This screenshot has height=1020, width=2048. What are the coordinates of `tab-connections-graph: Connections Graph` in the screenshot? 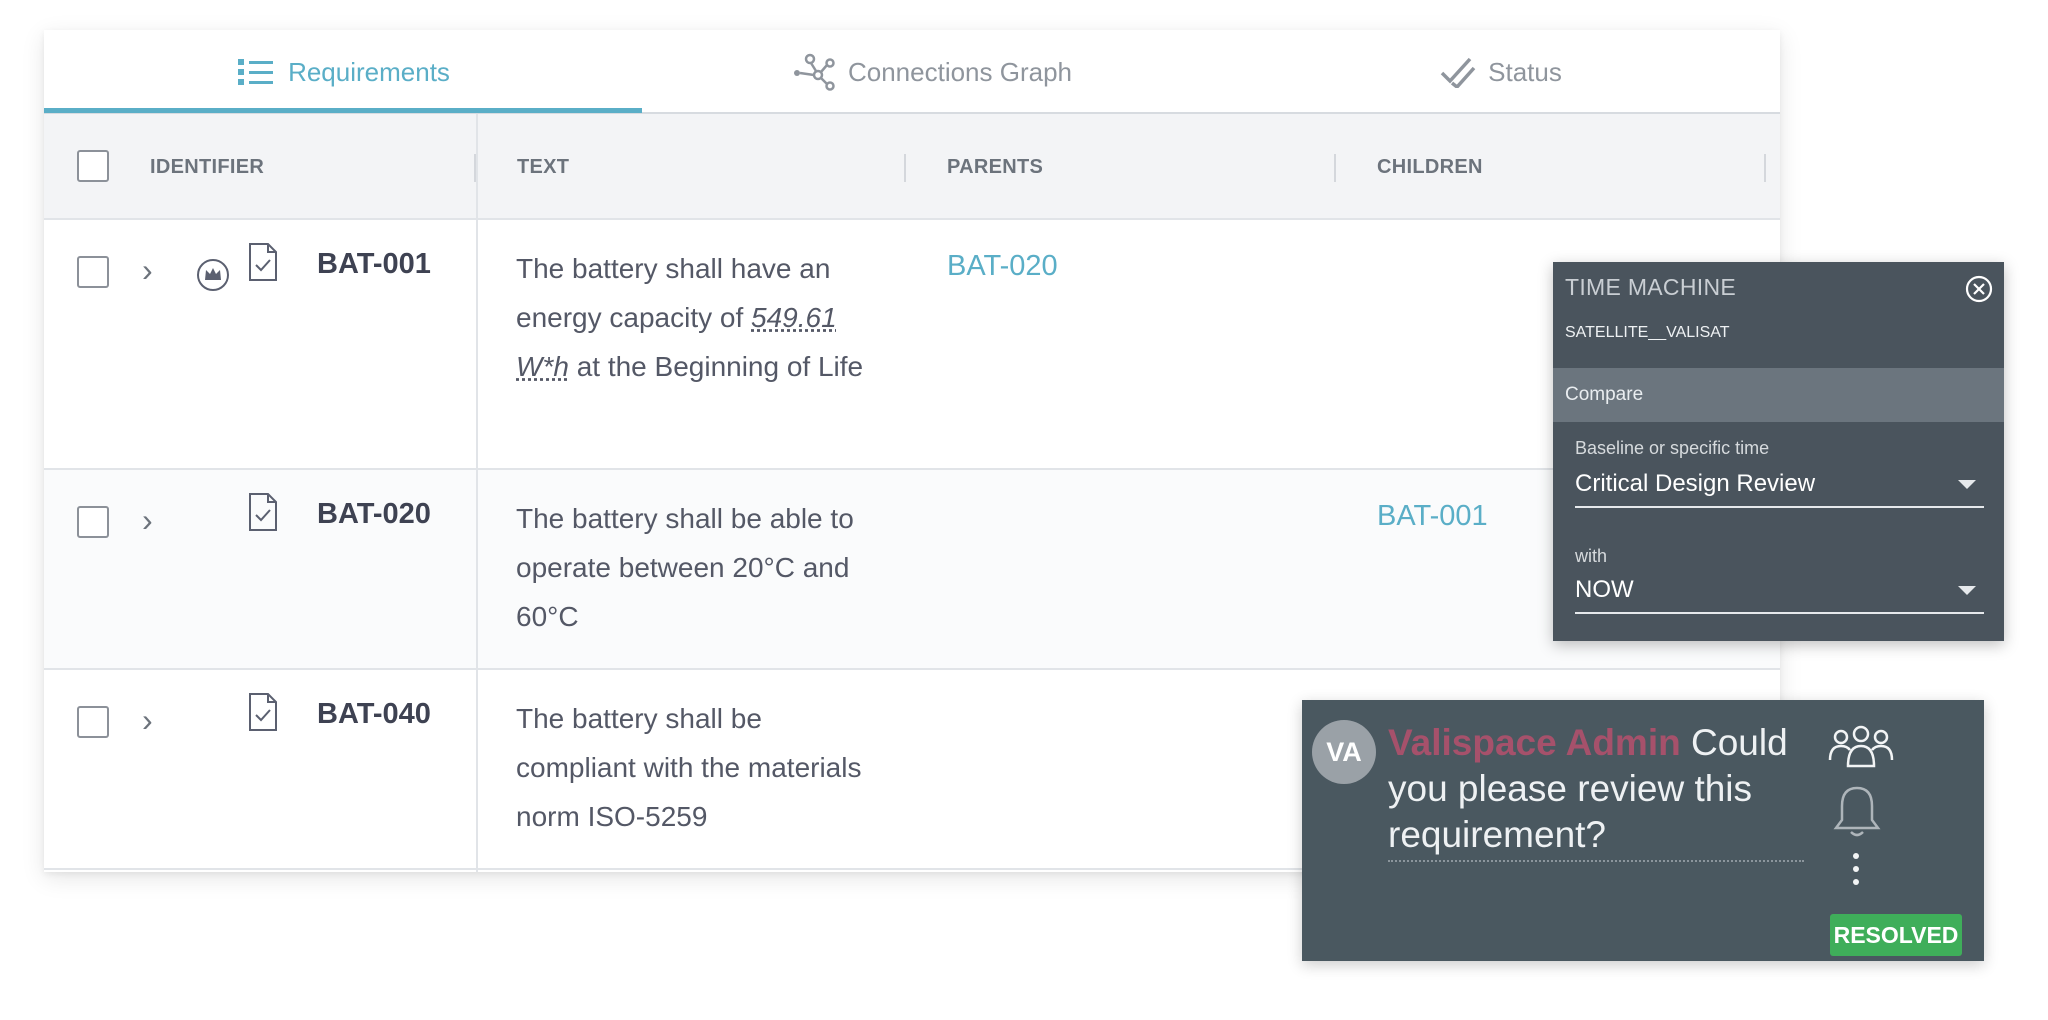 It's located at (932, 72).